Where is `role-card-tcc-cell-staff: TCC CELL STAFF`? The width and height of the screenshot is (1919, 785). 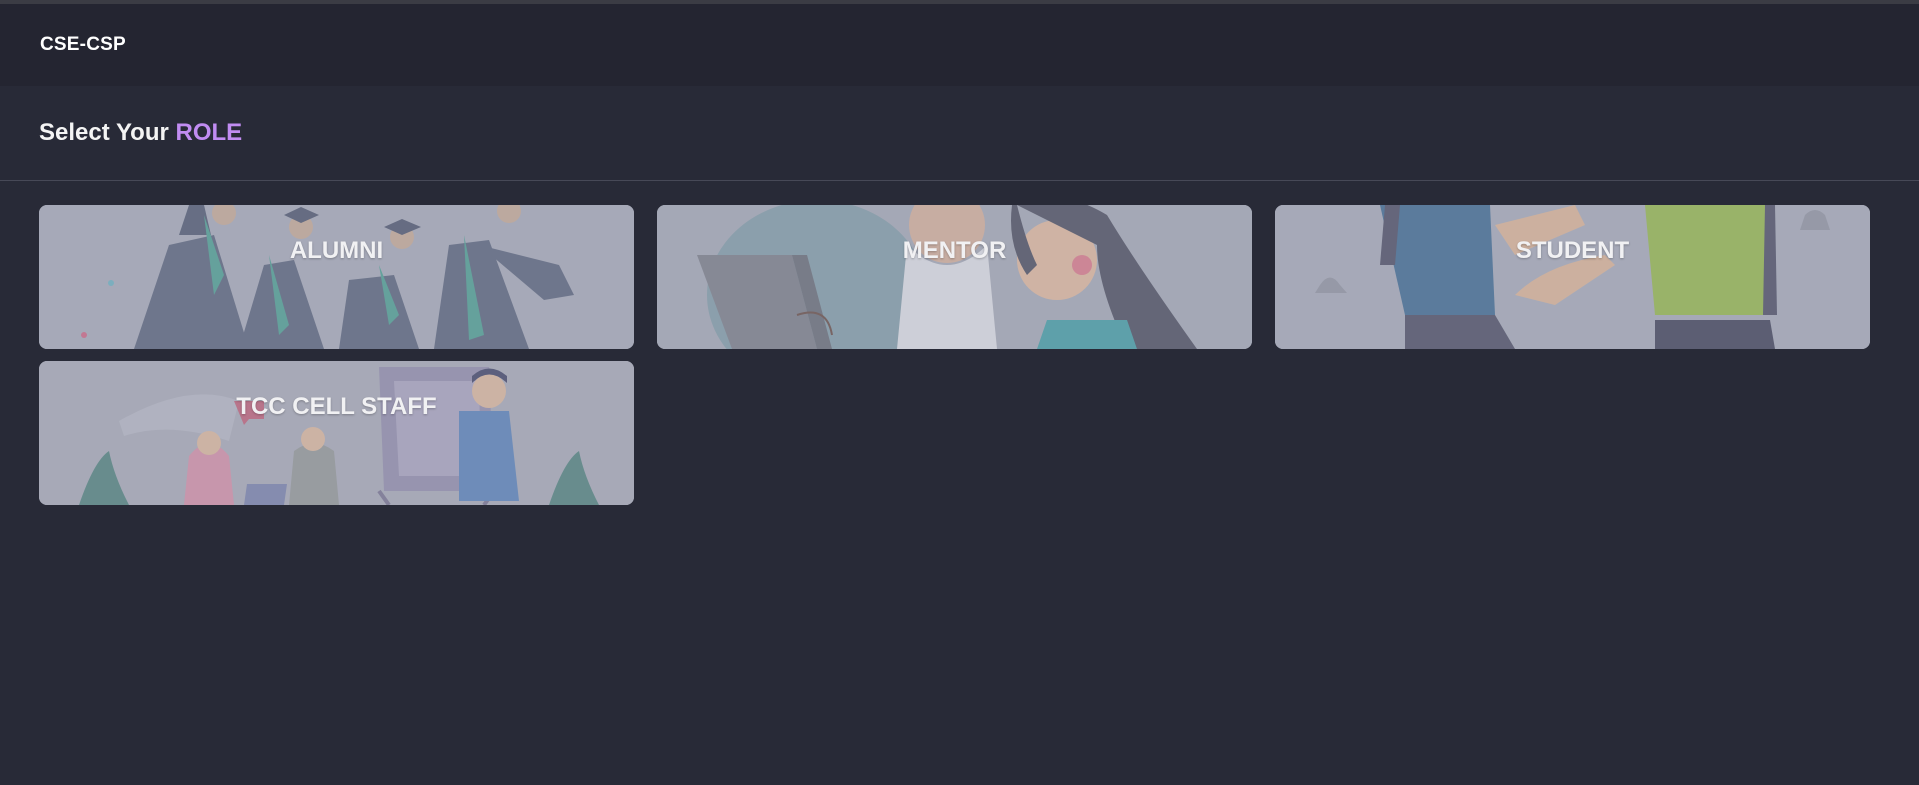
role-card-tcc-cell-staff: TCC CELL STAFF is located at coordinates (336, 433).